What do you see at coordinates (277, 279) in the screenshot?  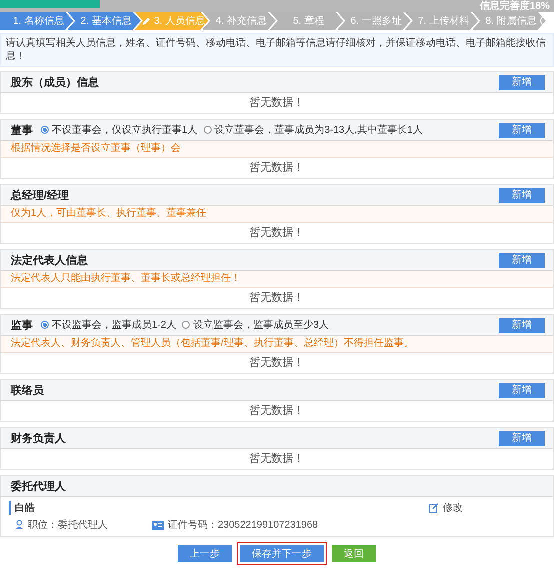 I see `hint-text: 法定代表人只能由执行董事、董事长或总经理担任！` at bounding box center [277, 279].